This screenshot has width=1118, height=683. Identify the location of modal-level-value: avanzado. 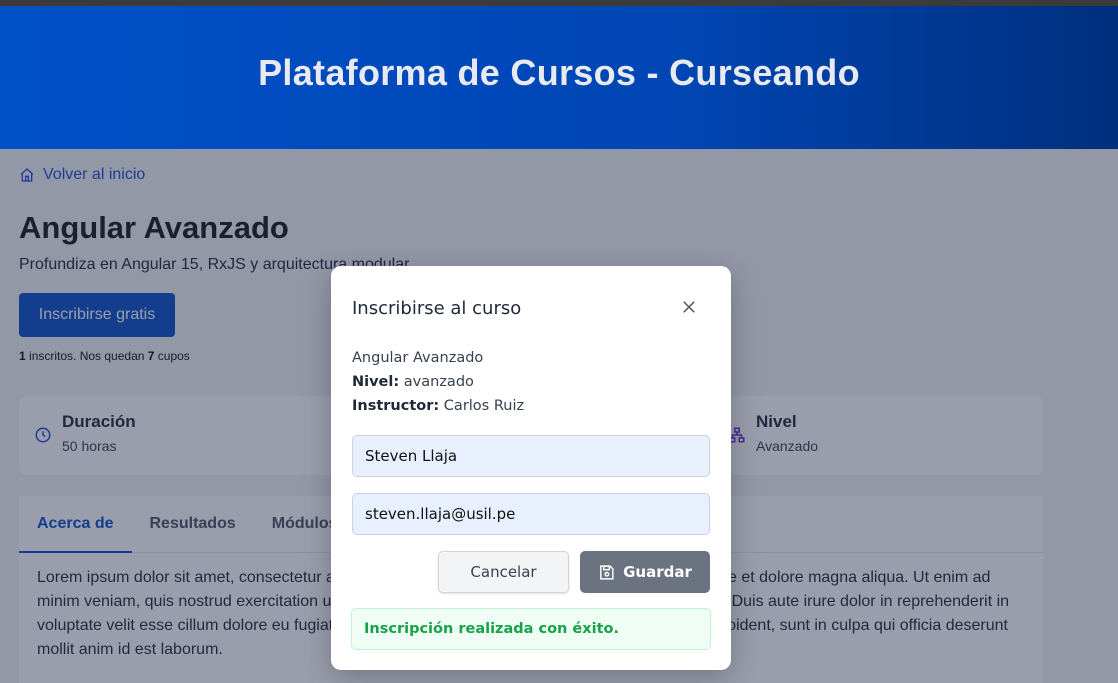
(436, 382).